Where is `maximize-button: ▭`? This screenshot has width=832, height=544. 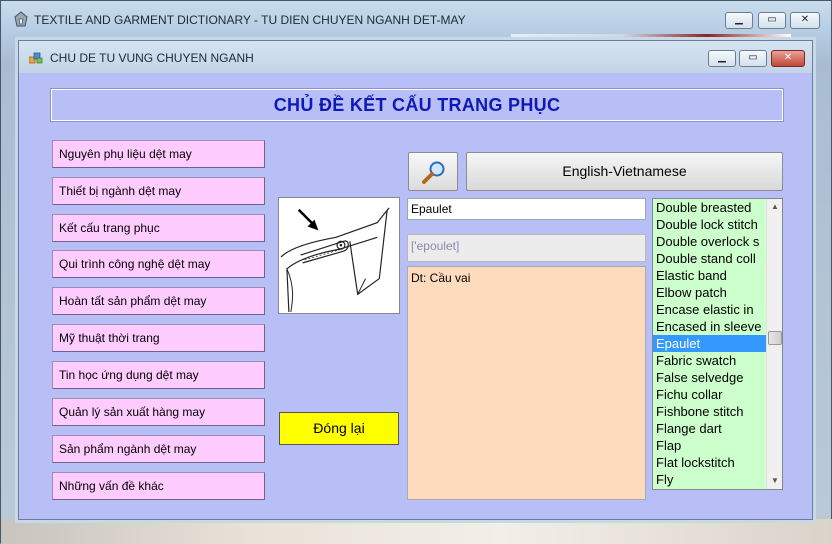
maximize-button: ▭ is located at coordinates (772, 20).